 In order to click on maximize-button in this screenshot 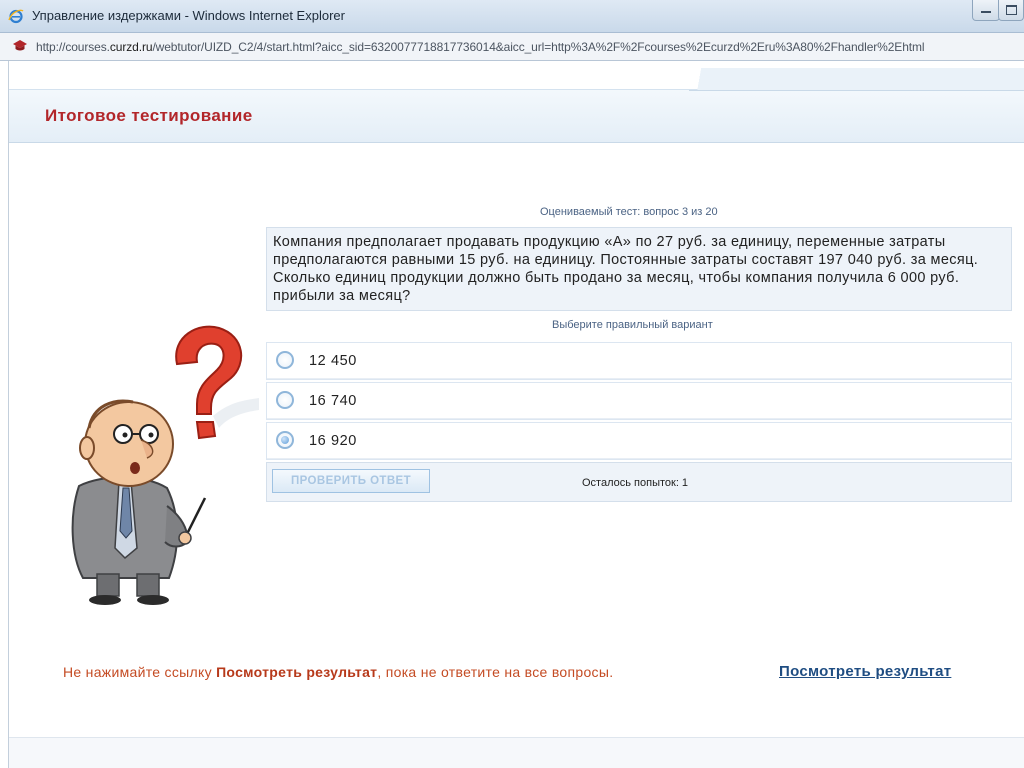, I will do `click(1011, 10)`.